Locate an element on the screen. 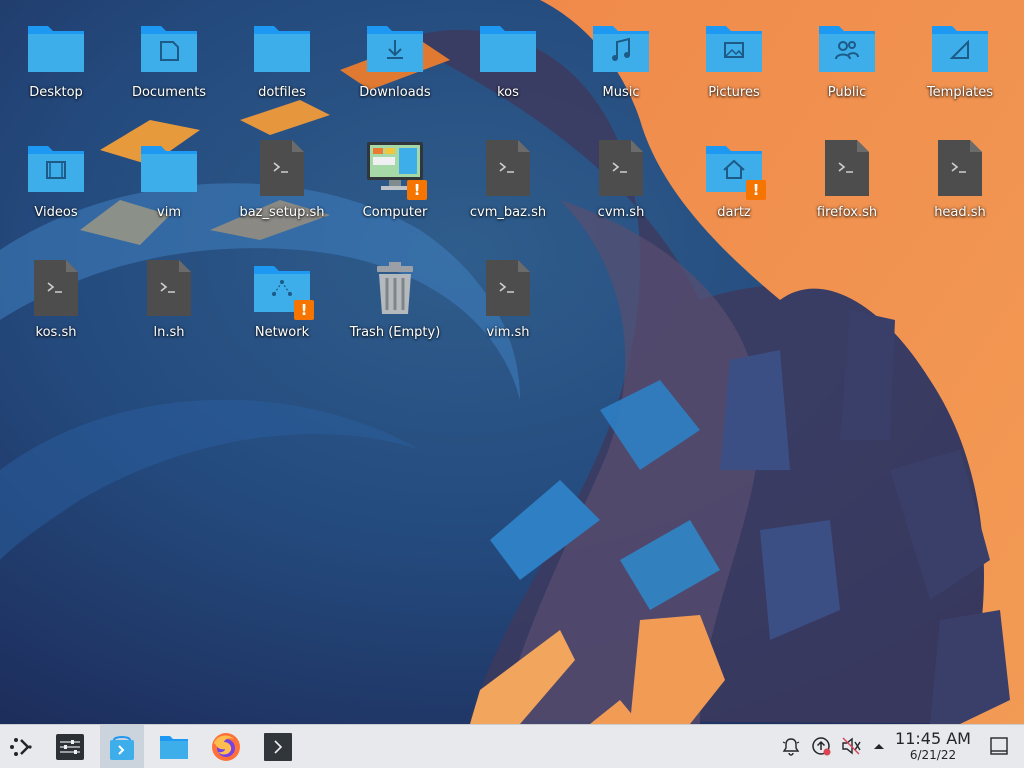 The width and height of the screenshot is (1024, 768). folder-network-icon: ! is located at coordinates (282, 288).